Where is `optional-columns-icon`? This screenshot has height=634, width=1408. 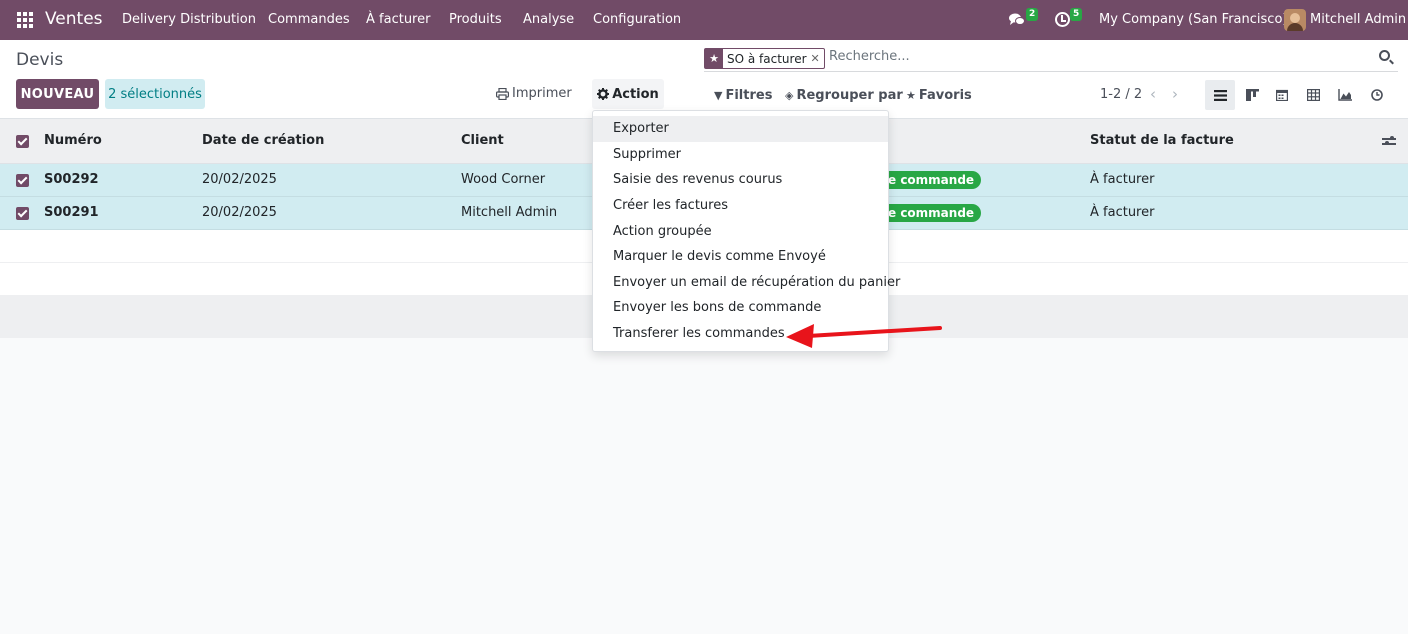 optional-columns-icon is located at coordinates (1389, 141).